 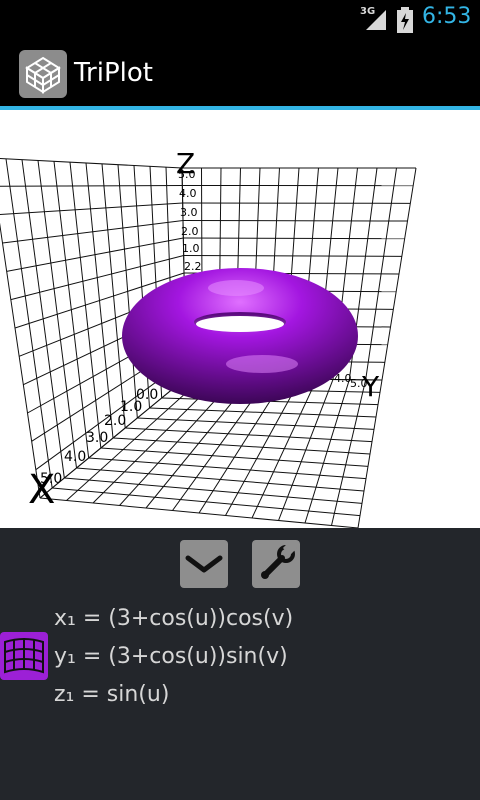 I want to click on equation-z: z₁ = sin(u), so click(x=111, y=694).